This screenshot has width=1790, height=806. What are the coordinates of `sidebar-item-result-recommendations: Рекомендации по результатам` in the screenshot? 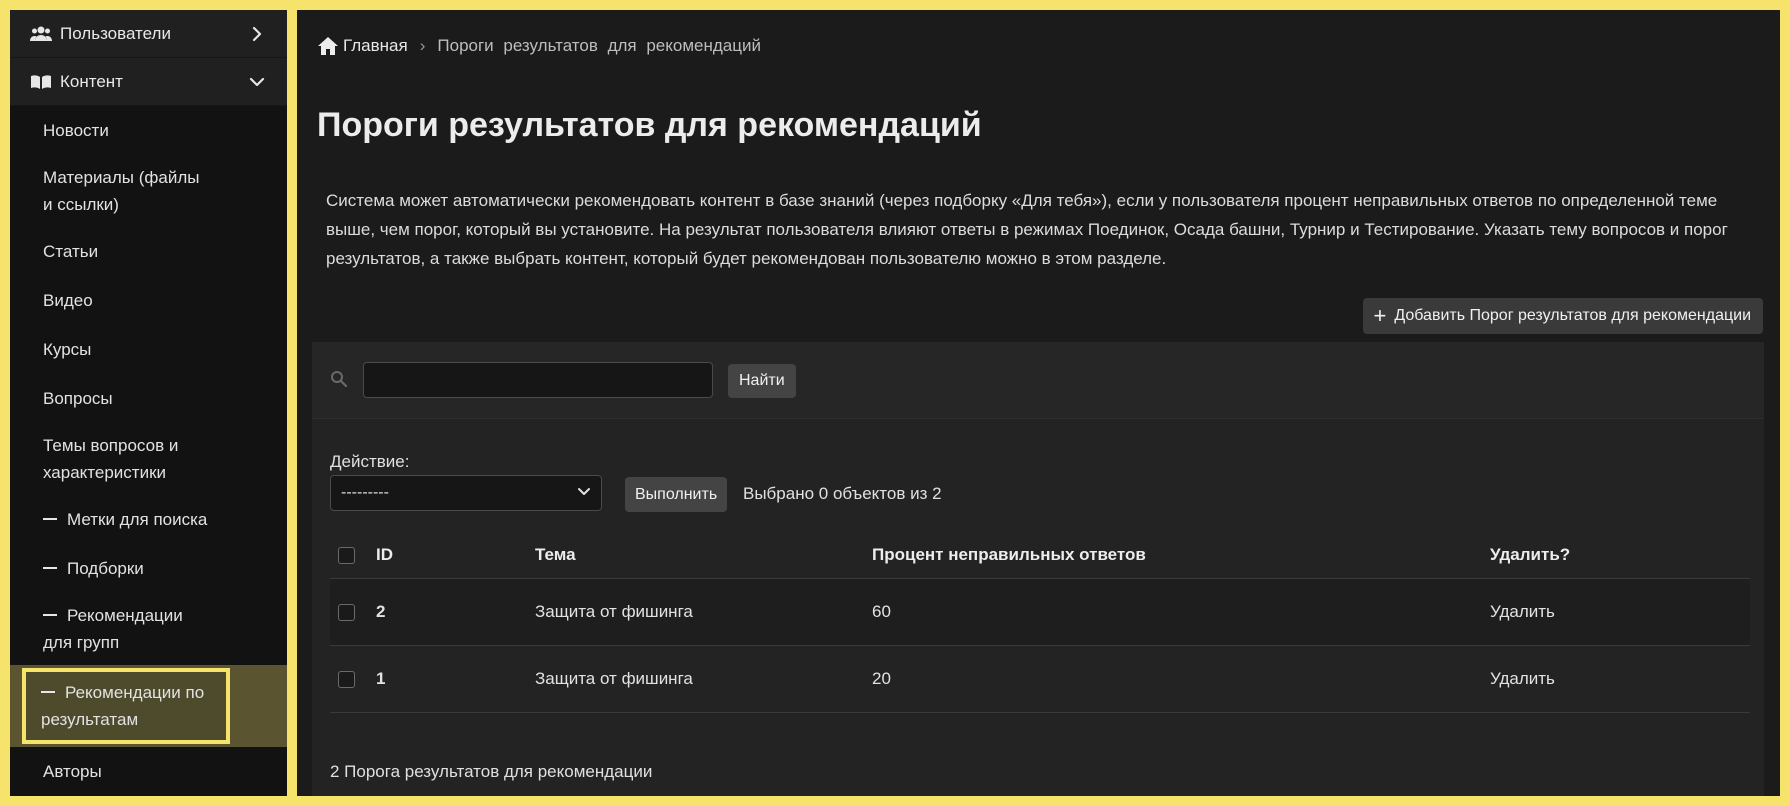 It's located at (126, 706).